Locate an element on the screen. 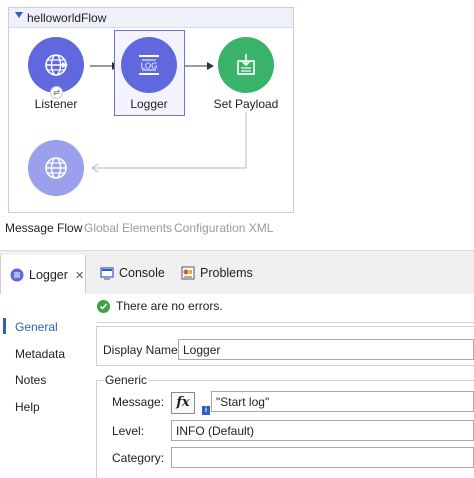 The height and width of the screenshot is (478, 474). close-icon: ✕ is located at coordinates (79, 275).